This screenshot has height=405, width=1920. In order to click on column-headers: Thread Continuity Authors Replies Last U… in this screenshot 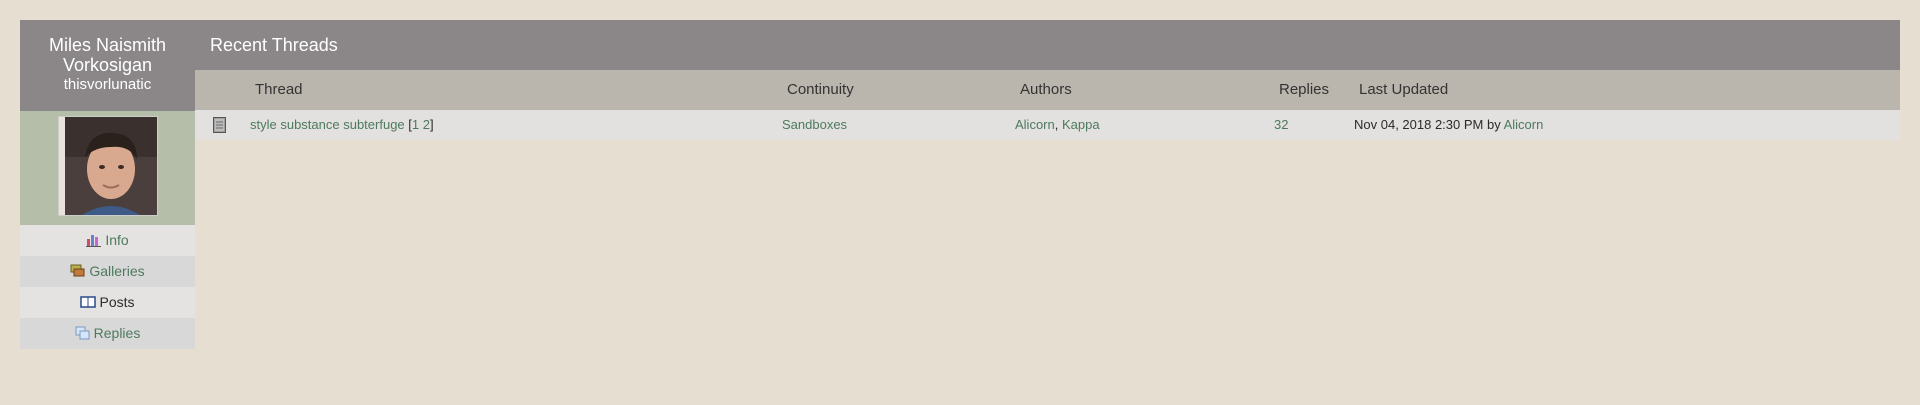, I will do `click(1047, 90)`.